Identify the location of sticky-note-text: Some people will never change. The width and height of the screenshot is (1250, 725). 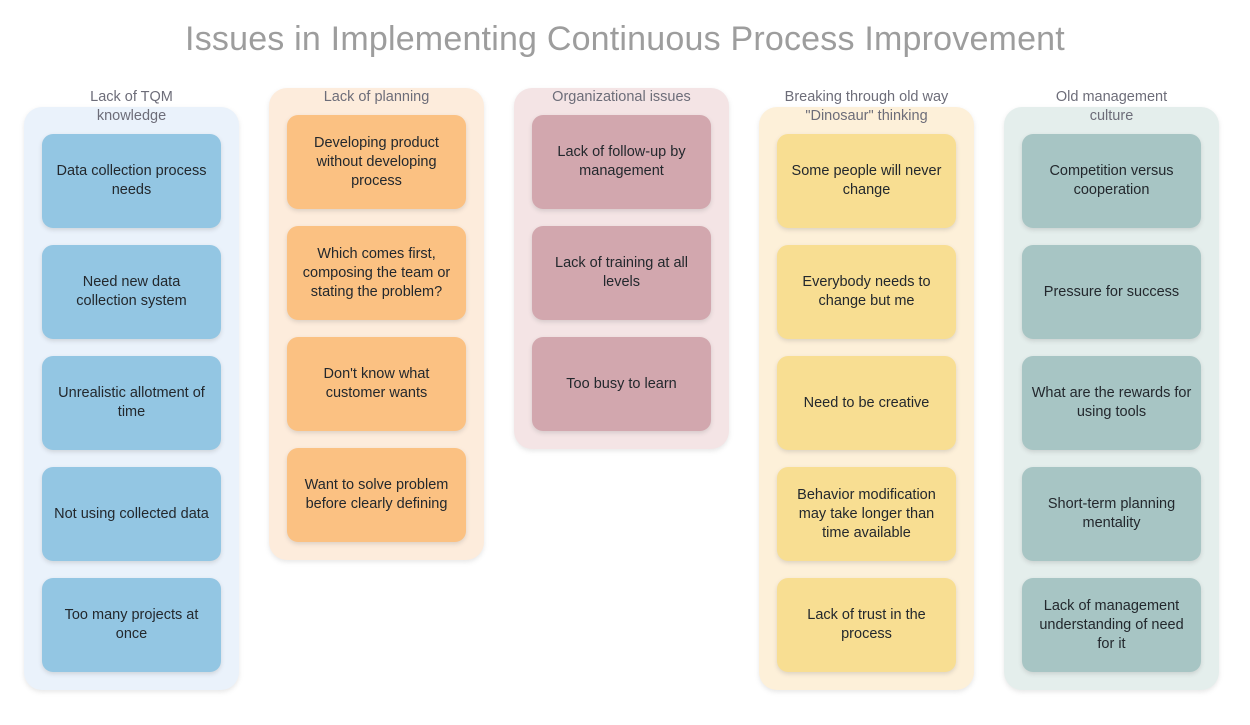
(866, 180).